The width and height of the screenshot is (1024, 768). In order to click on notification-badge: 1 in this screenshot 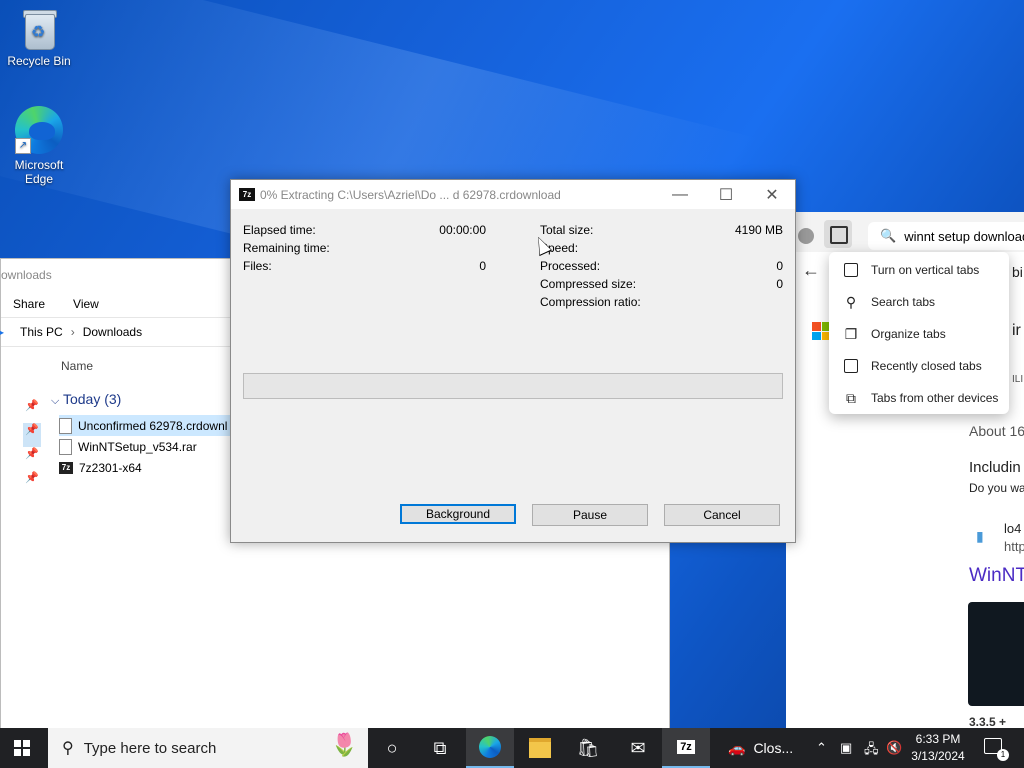, I will do `click(1003, 755)`.